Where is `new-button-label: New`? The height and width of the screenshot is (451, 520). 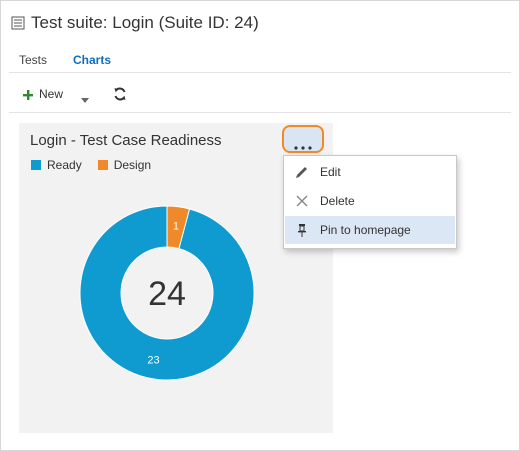
new-button-label: New is located at coordinates (51, 94).